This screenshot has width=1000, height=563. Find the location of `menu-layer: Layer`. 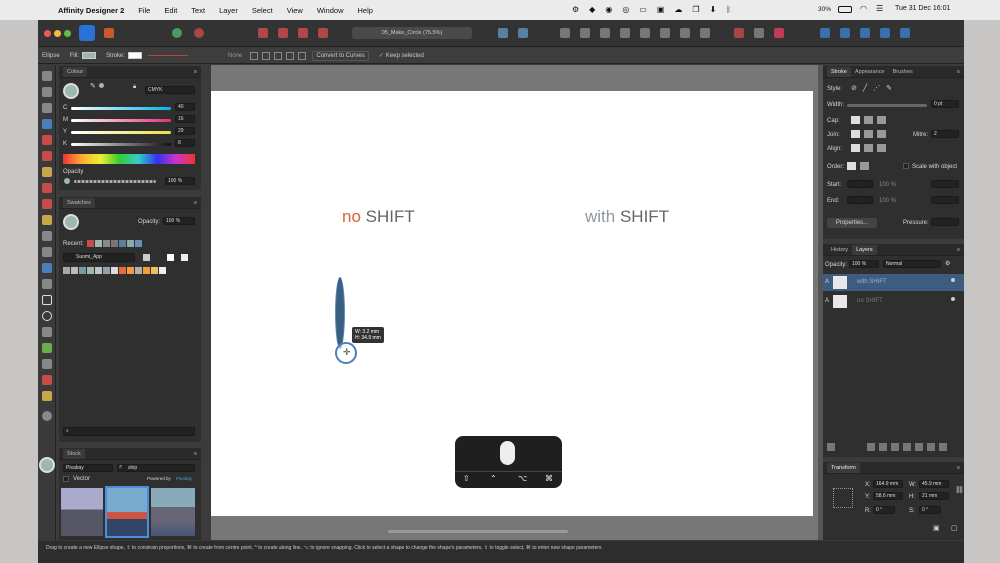

menu-layer: Layer is located at coordinates (228, 10).